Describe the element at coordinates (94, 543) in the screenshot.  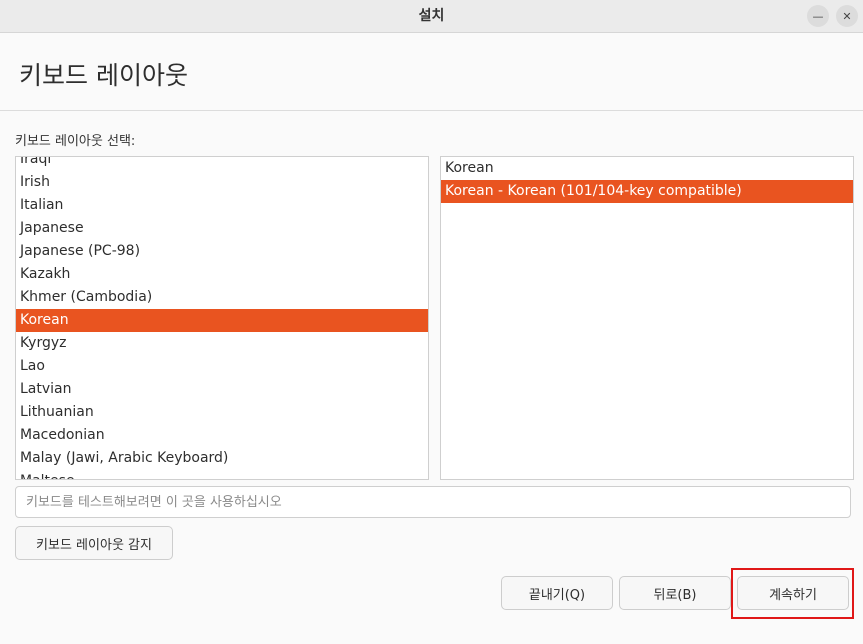
I see `detect-layout-button: 키보드 레이아웃 감지` at that location.